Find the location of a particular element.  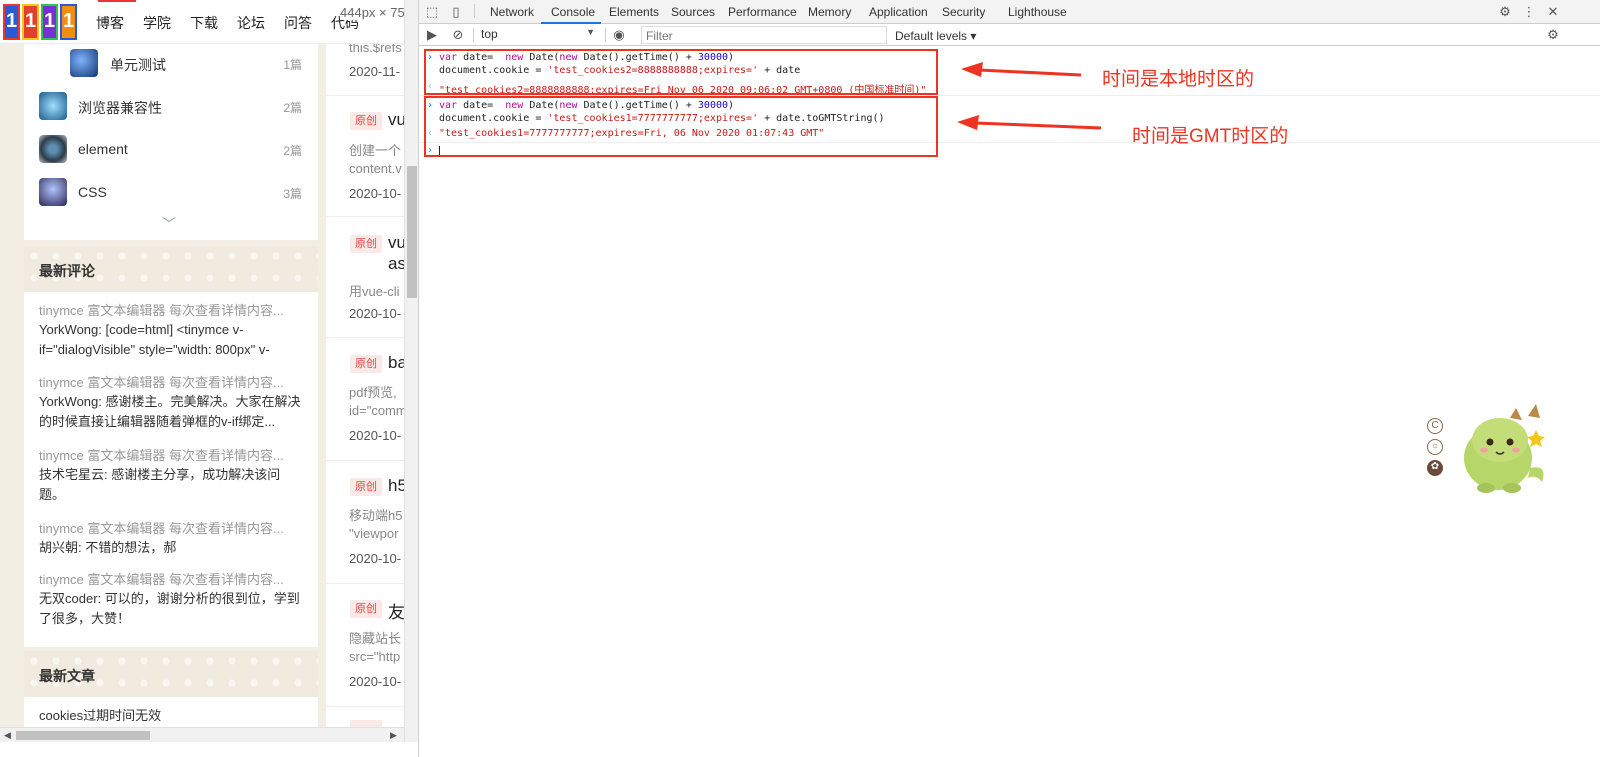

article-title-line2: as is located at coordinates (396, 264).